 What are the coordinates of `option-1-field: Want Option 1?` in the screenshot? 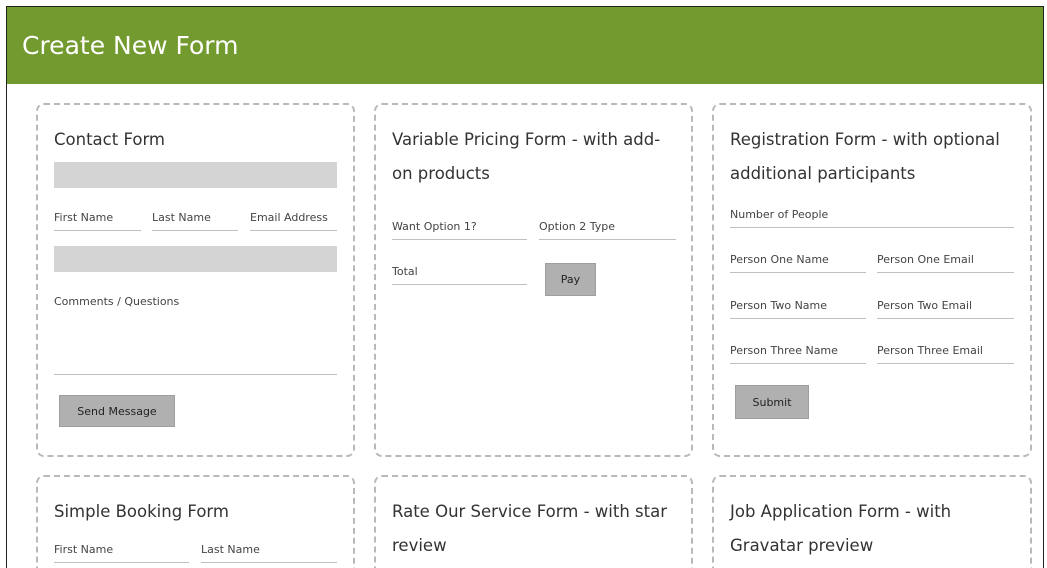 It's located at (459, 230).